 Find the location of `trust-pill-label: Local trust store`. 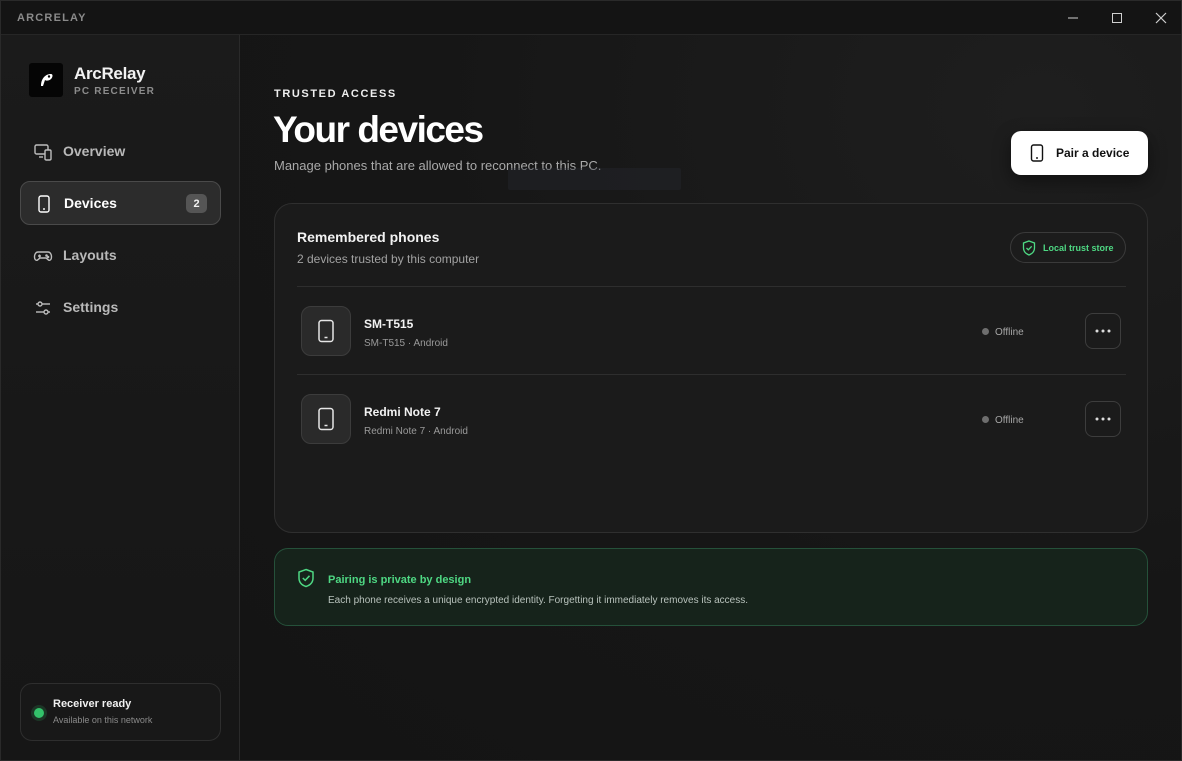

trust-pill-label: Local trust store is located at coordinates (1078, 248).